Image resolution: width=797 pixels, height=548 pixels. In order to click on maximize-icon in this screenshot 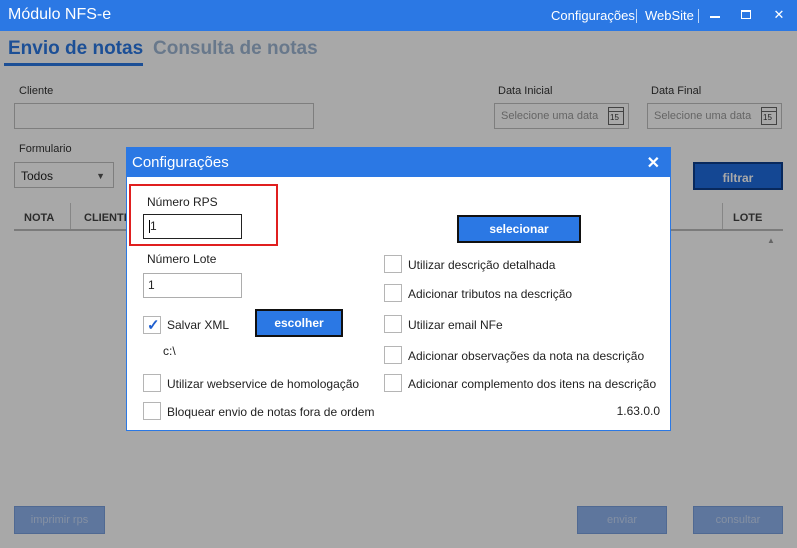, I will do `click(746, 14)`.